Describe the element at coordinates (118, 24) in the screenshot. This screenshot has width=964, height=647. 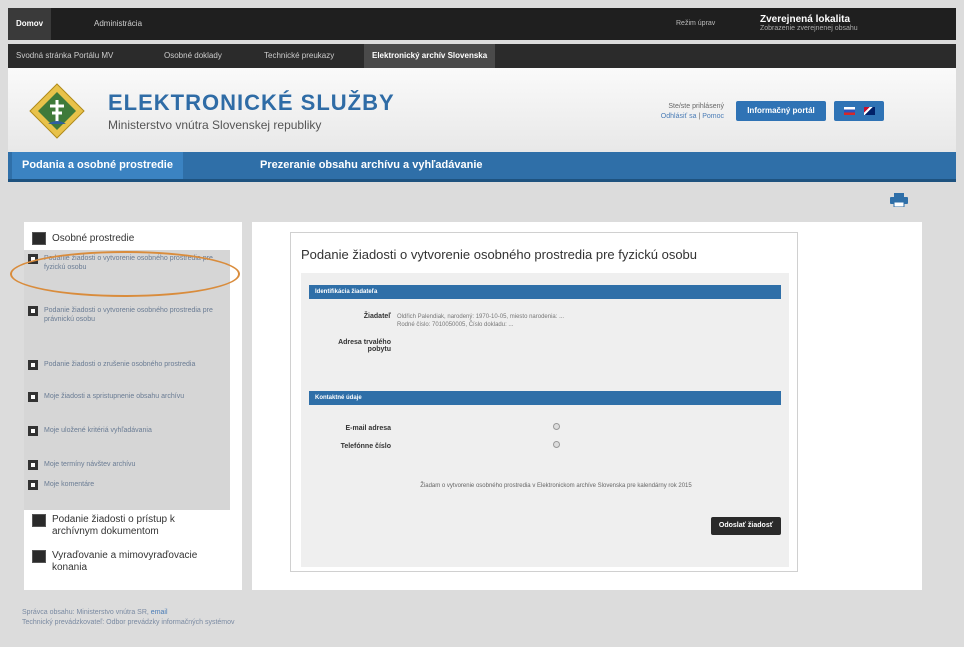
I see `tab-administration: Administrácia` at that location.